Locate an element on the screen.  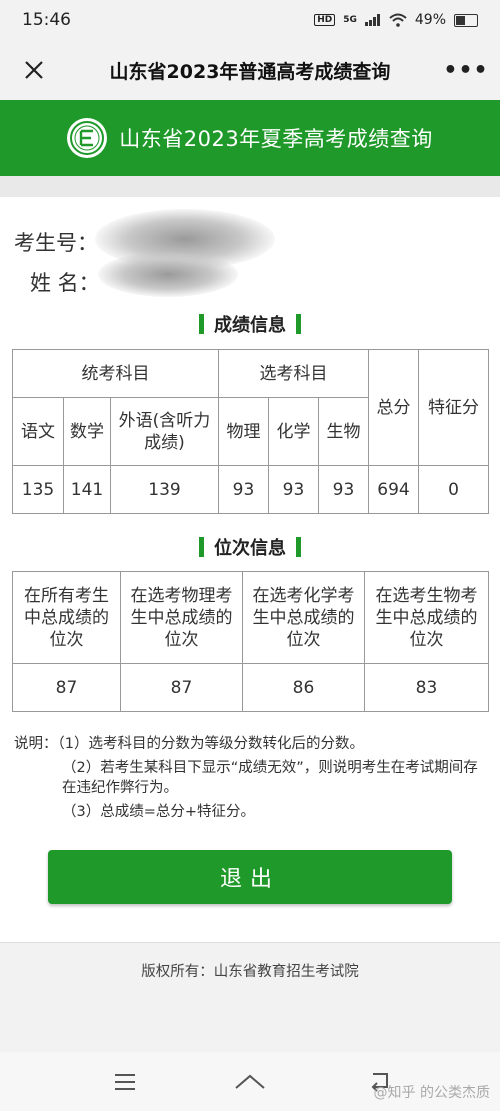
battery-icon is located at coordinates (466, 20).